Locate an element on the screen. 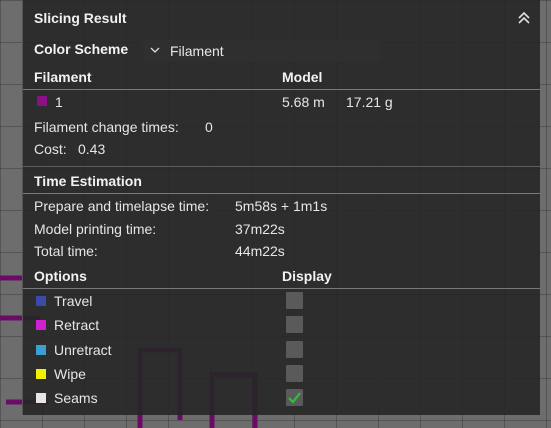  check-icon is located at coordinates (294, 398).